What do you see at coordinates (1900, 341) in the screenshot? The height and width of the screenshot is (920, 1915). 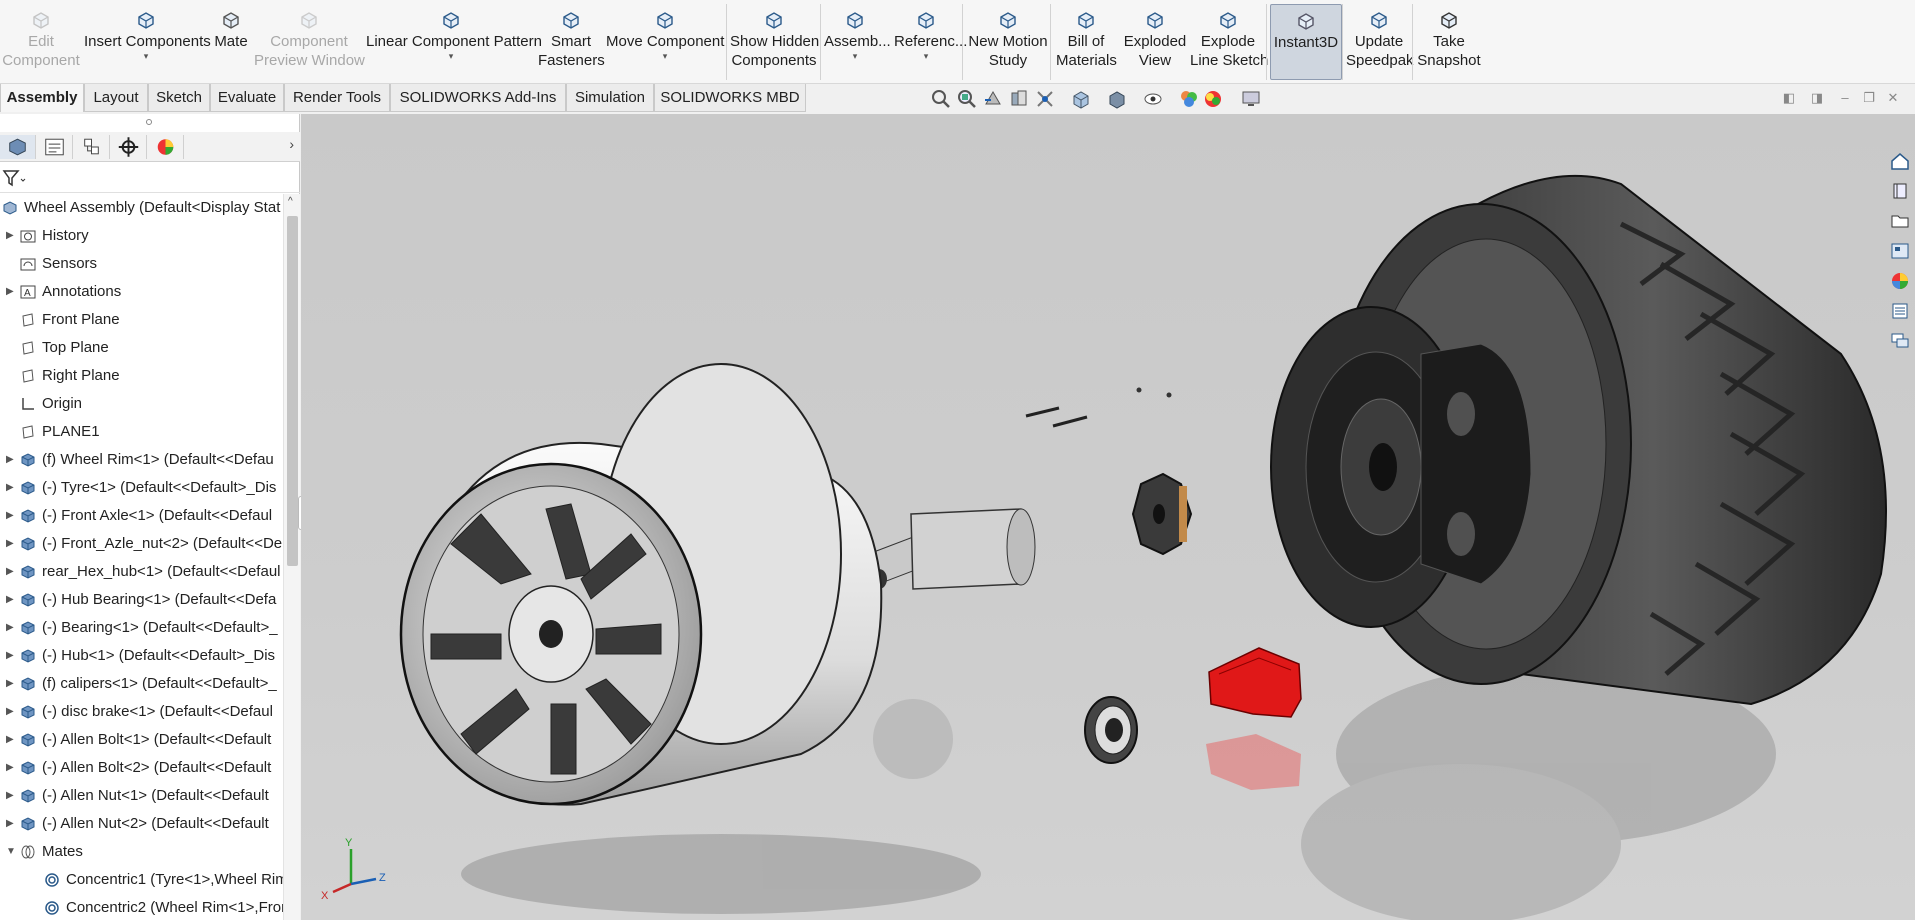 I see `forum-icon` at bounding box center [1900, 341].